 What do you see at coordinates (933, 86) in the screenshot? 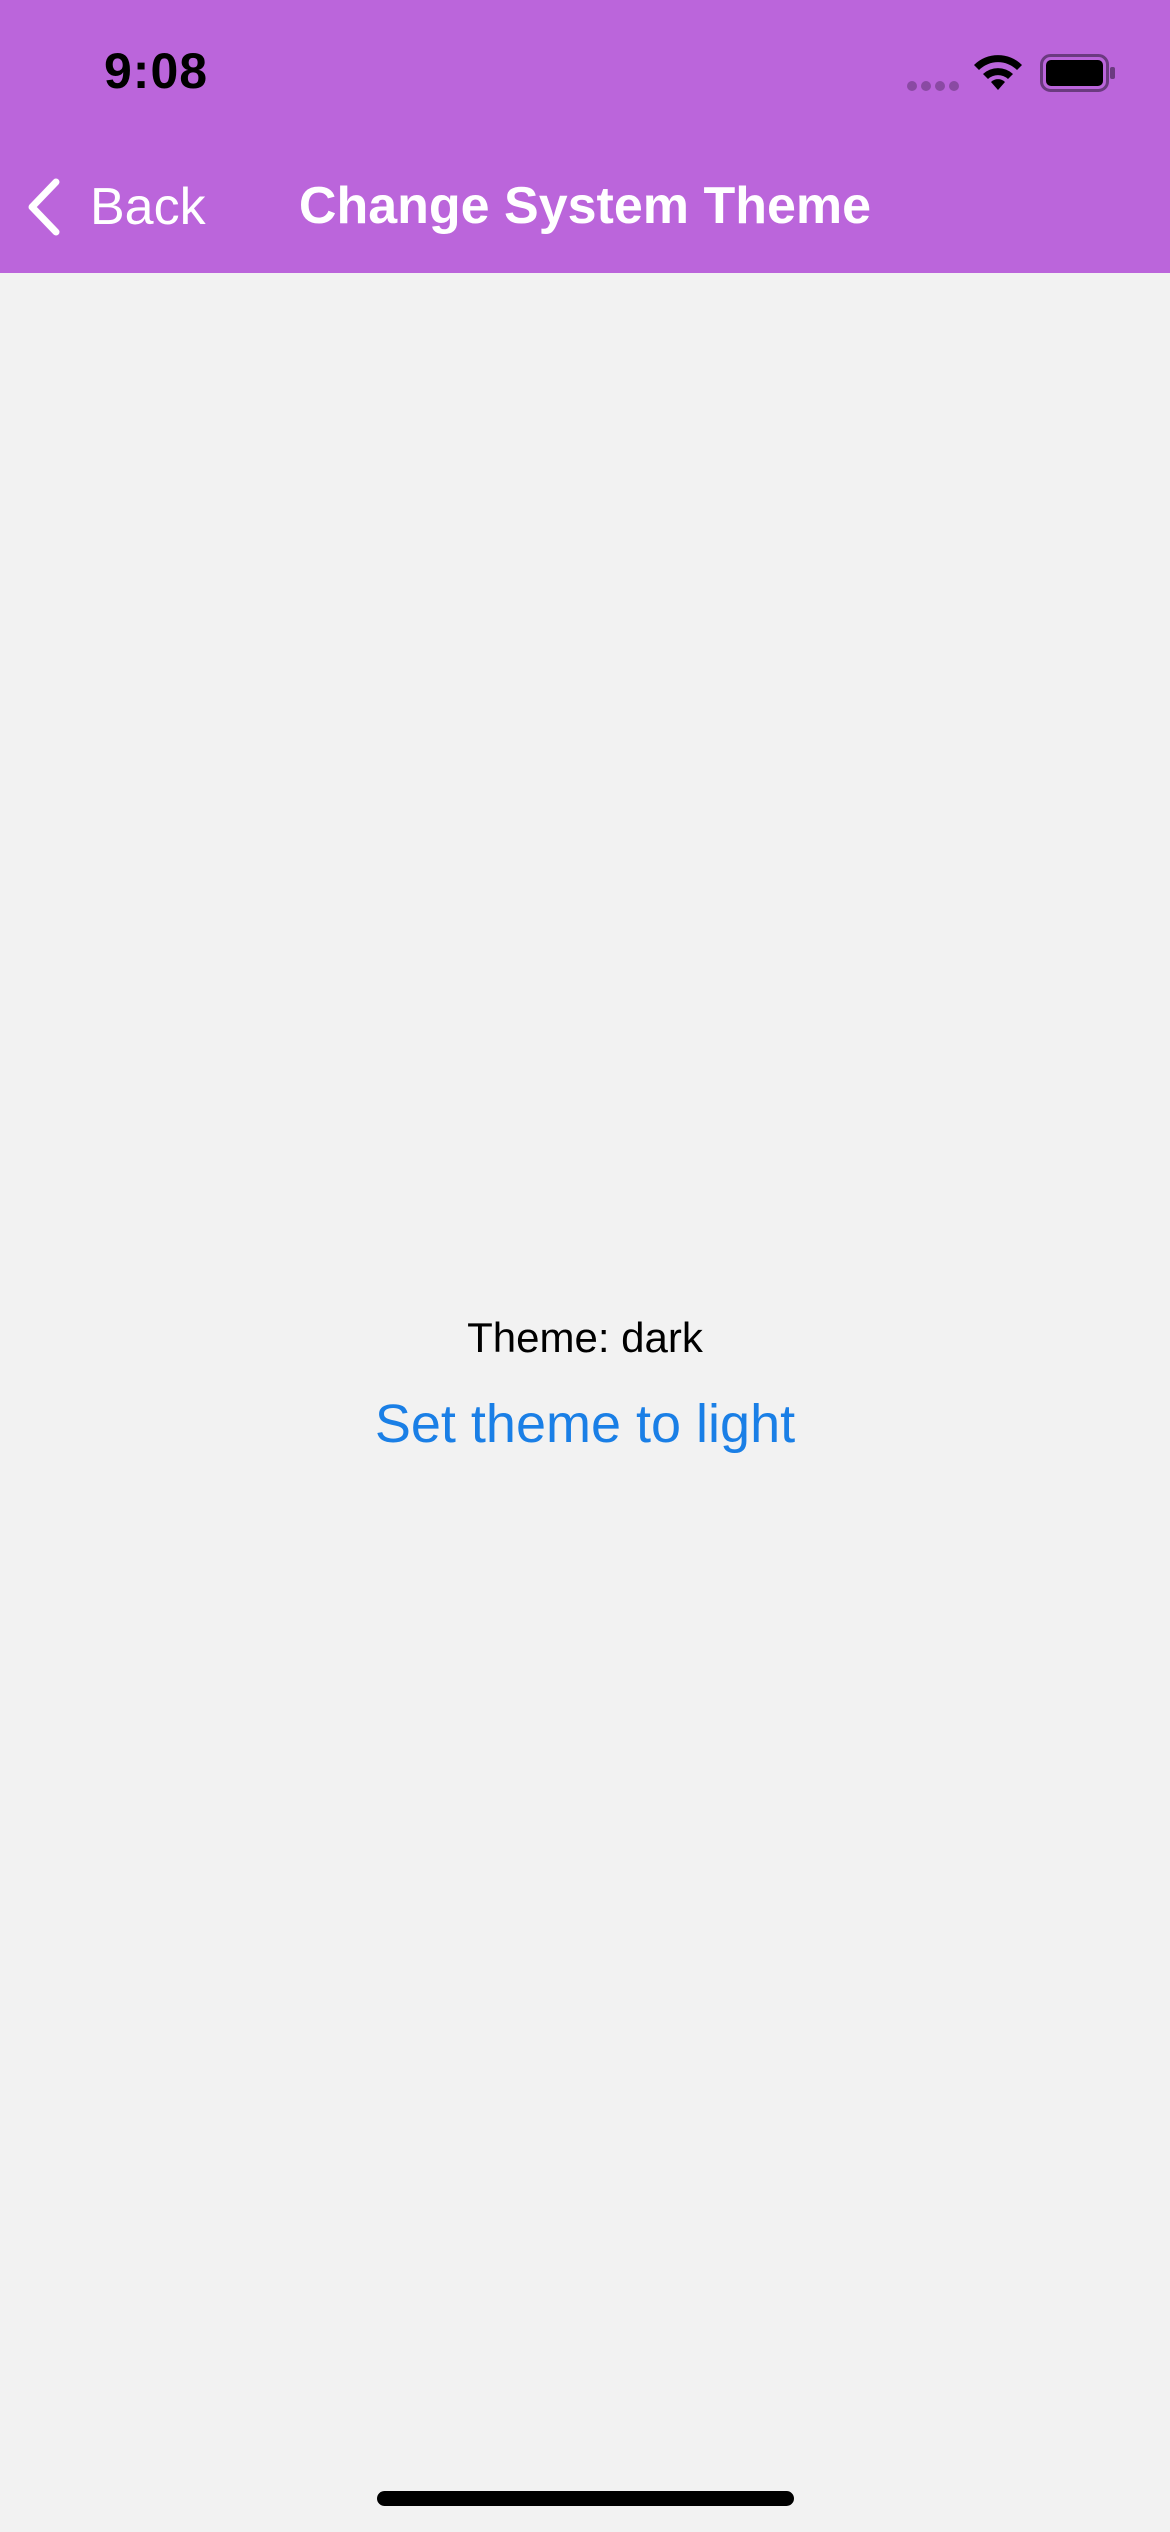
I see `cellular-signal-icon` at bounding box center [933, 86].